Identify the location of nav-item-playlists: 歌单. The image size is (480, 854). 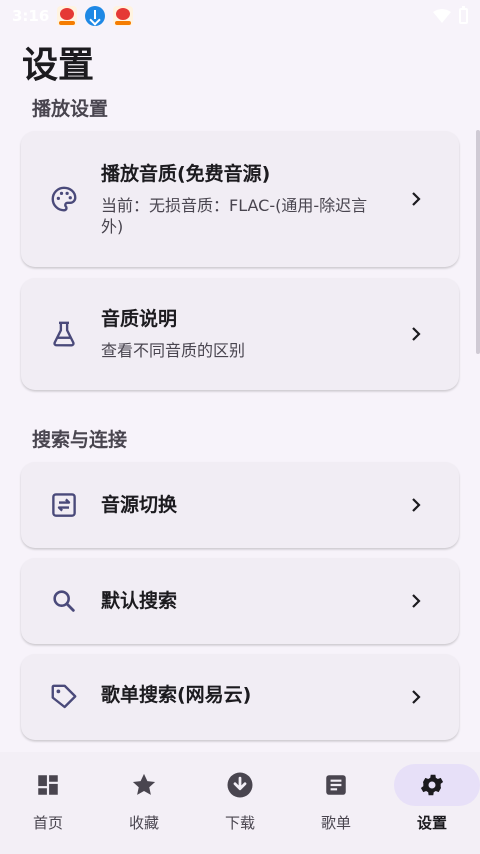
(336, 803).